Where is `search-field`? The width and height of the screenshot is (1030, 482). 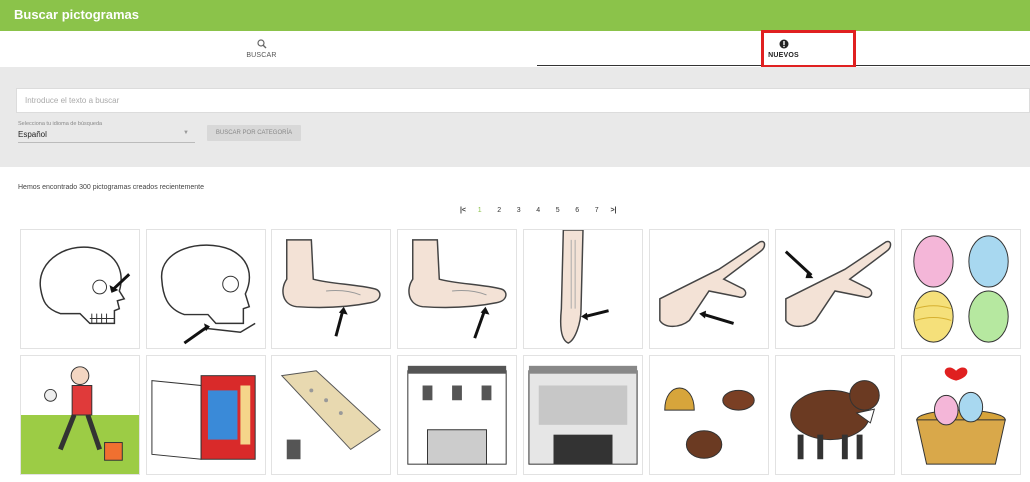
search-field is located at coordinates (523, 100).